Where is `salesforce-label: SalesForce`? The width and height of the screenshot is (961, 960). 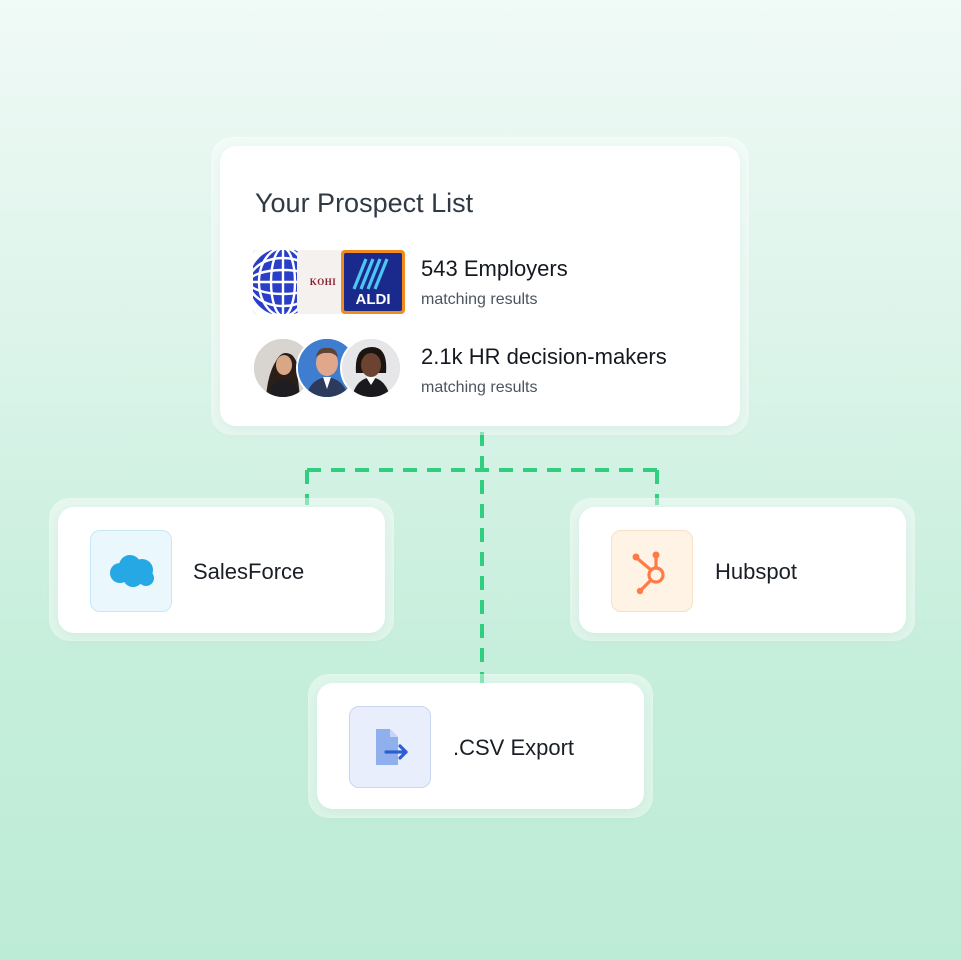 salesforce-label: SalesForce is located at coordinates (249, 571).